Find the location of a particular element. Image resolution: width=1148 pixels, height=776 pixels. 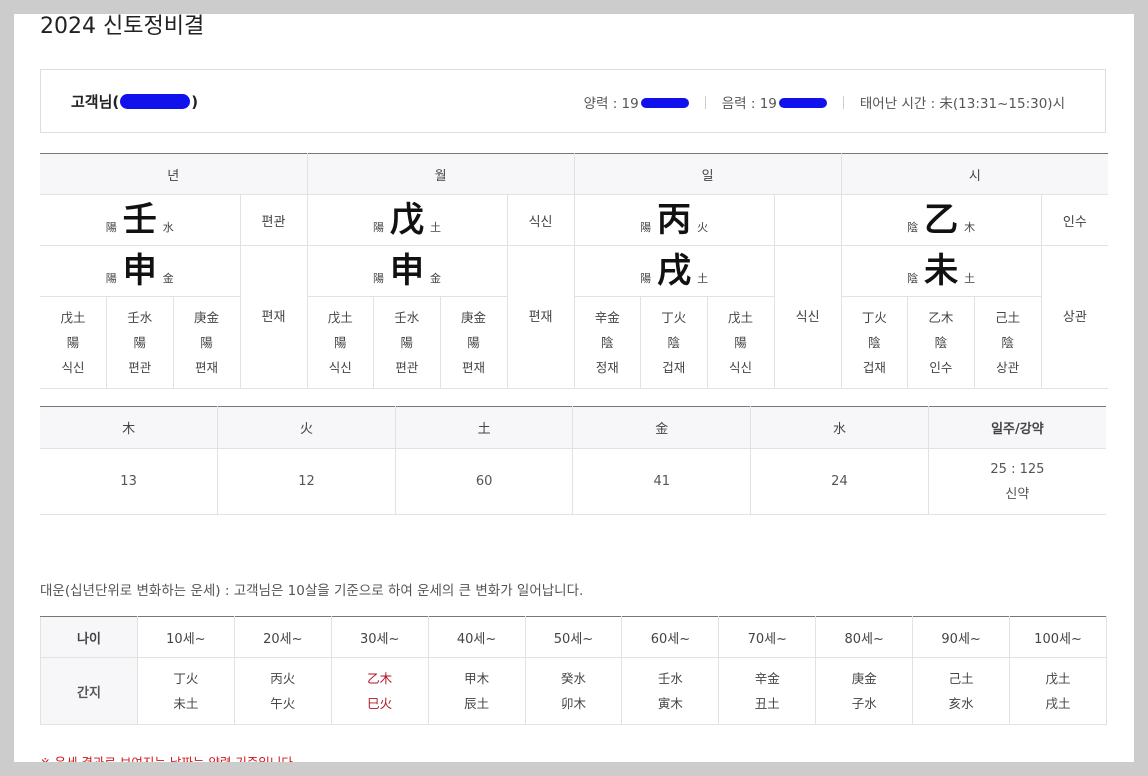

hidden-stem-tengod: 겁재 is located at coordinates (874, 367).